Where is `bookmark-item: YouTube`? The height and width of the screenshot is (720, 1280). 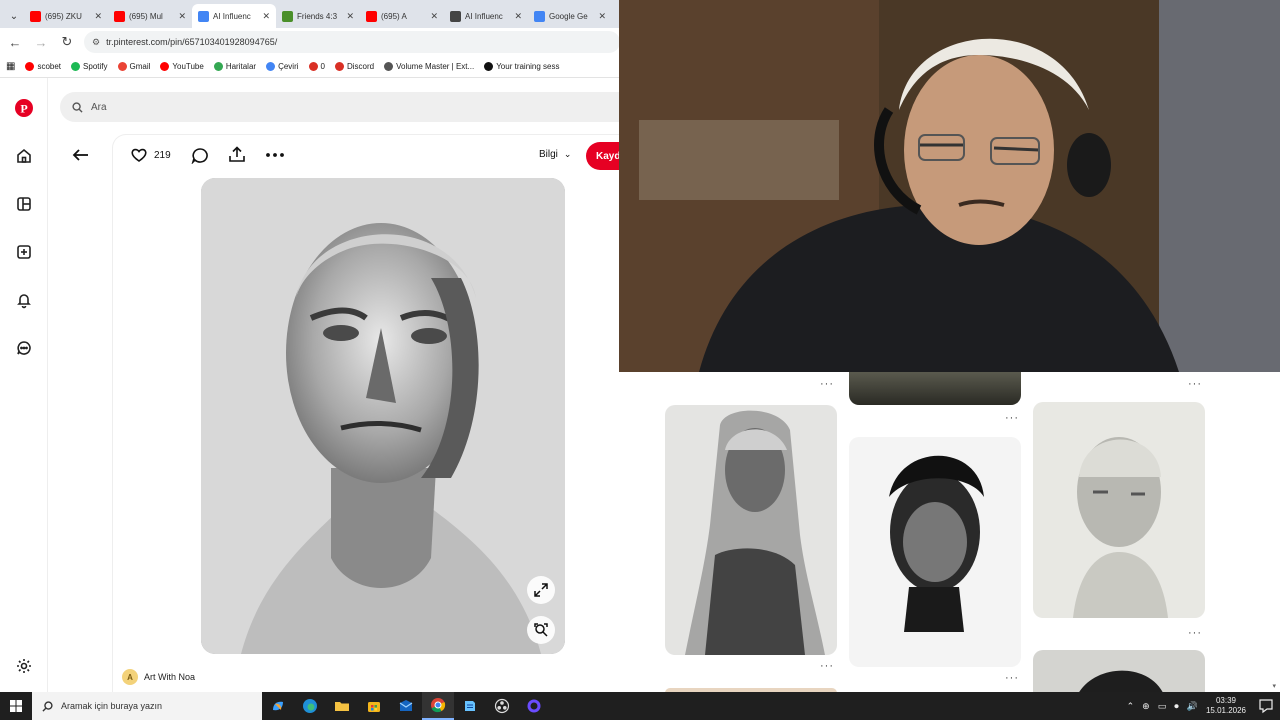
bookmark-item: YouTube is located at coordinates (182, 66).